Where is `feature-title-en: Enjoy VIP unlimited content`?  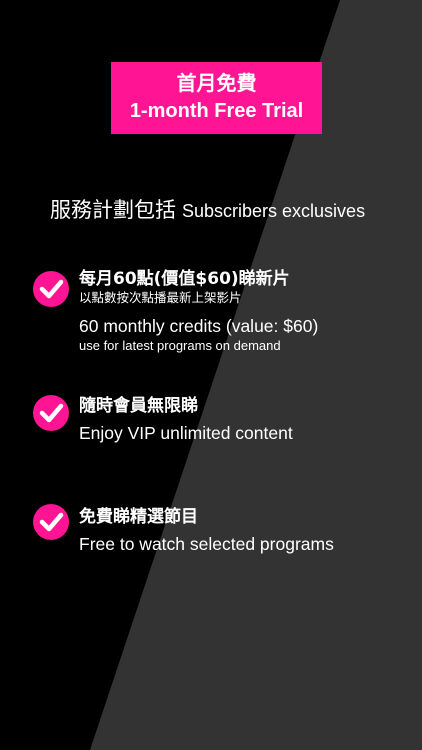
feature-title-en: Enjoy VIP unlimited content is located at coordinates (186, 433).